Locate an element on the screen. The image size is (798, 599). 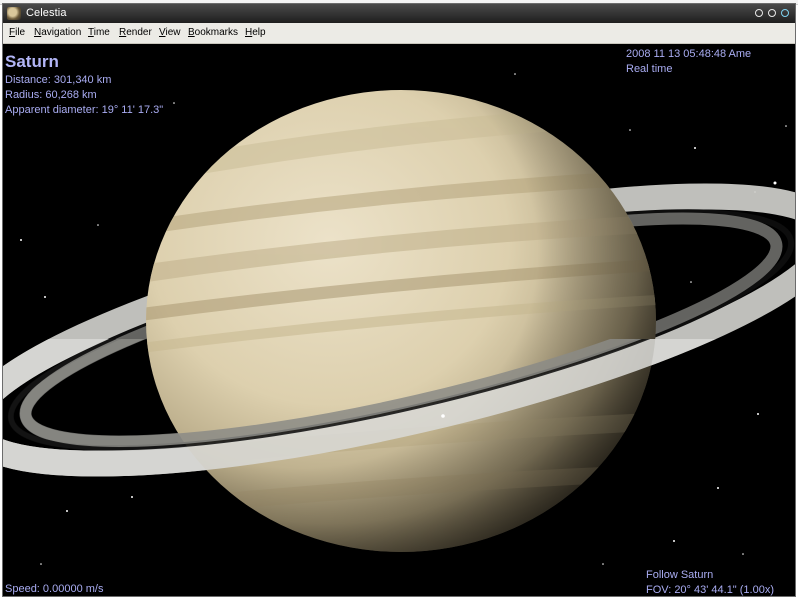
menu-bookmarks: Bookmarks is located at coordinates (213, 32).